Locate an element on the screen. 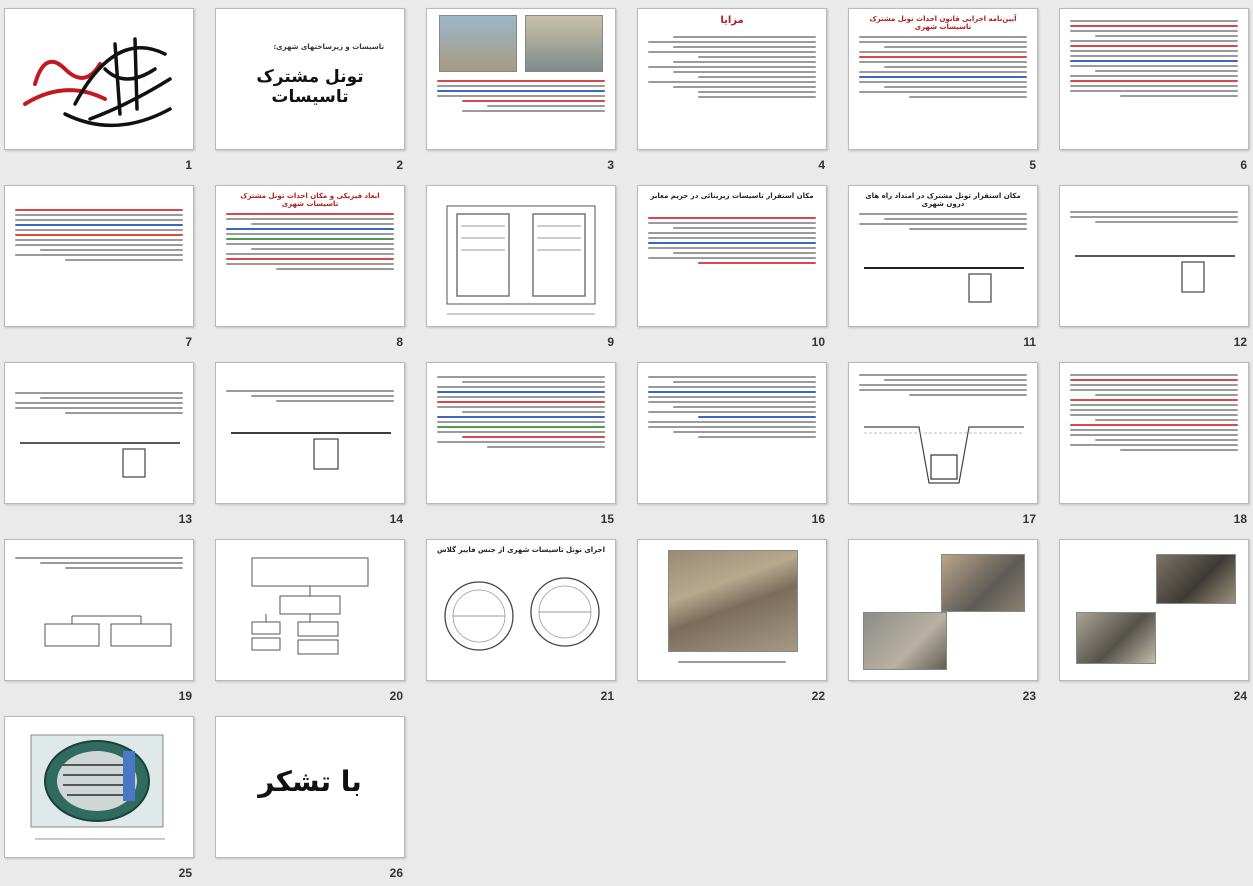 The width and height of the screenshot is (1253, 886). slide-number: 8 is located at coordinates (399, 342).